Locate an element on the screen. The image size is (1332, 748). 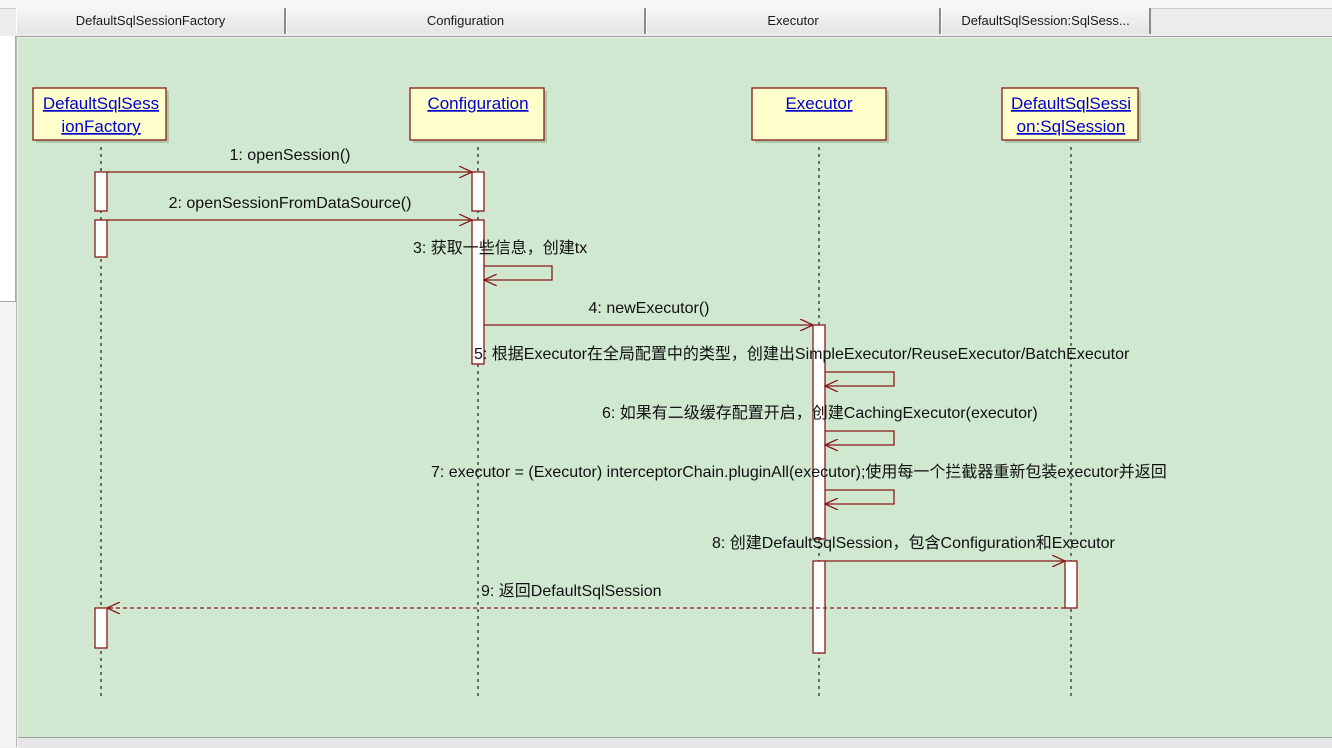
message-m1: 1: openSession() is located at coordinates (289, 159).